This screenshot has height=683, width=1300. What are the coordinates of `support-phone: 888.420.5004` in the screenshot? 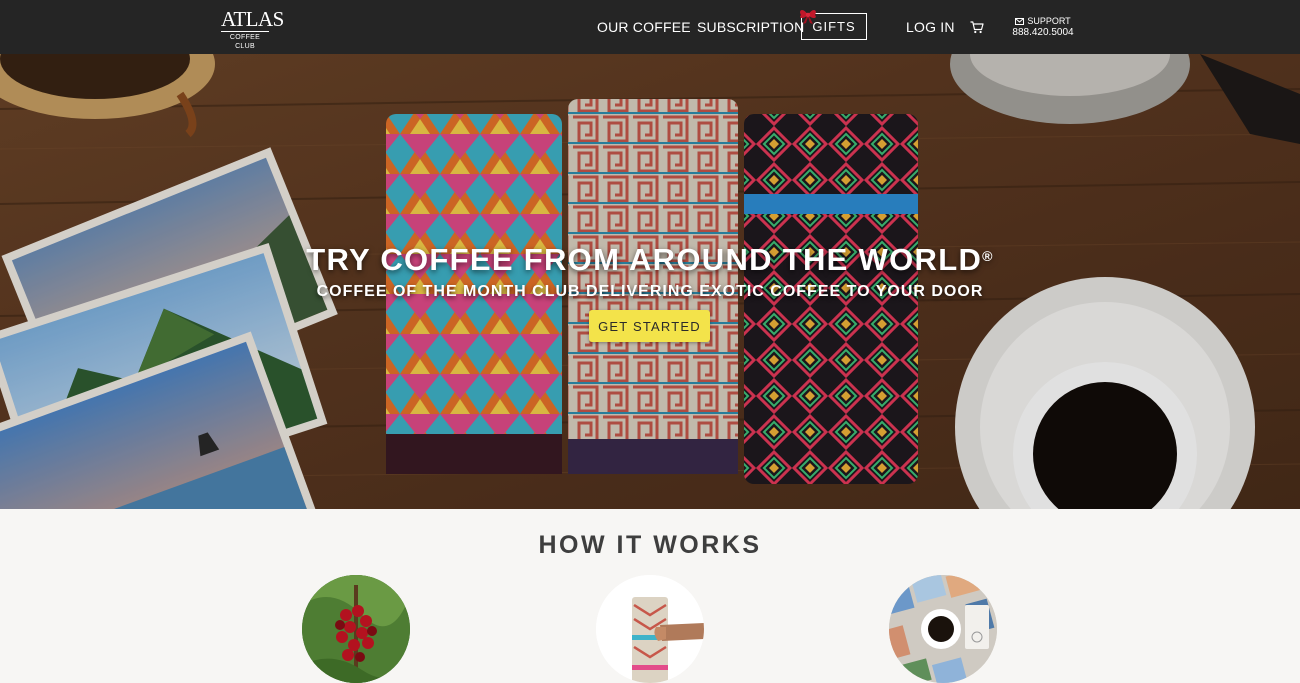 It's located at (1043, 33).